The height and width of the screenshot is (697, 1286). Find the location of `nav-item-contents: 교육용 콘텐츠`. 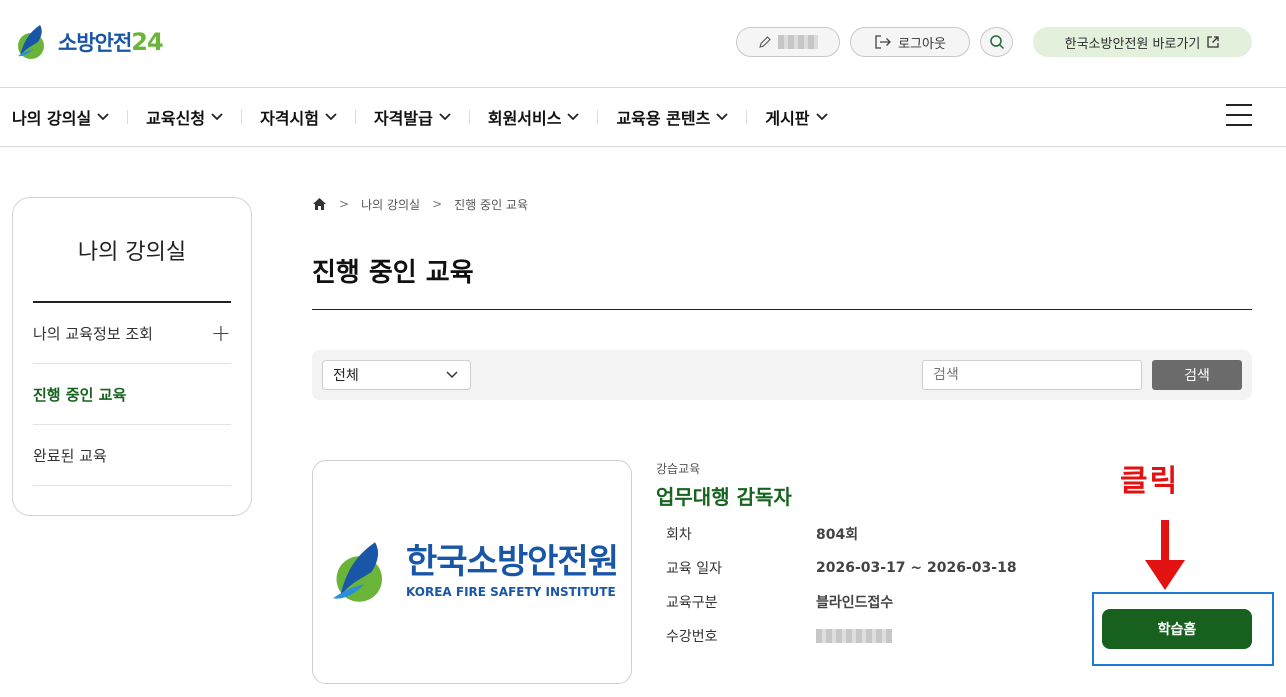

nav-item-contents: 교육용 콘텐츠 is located at coordinates (672, 117).